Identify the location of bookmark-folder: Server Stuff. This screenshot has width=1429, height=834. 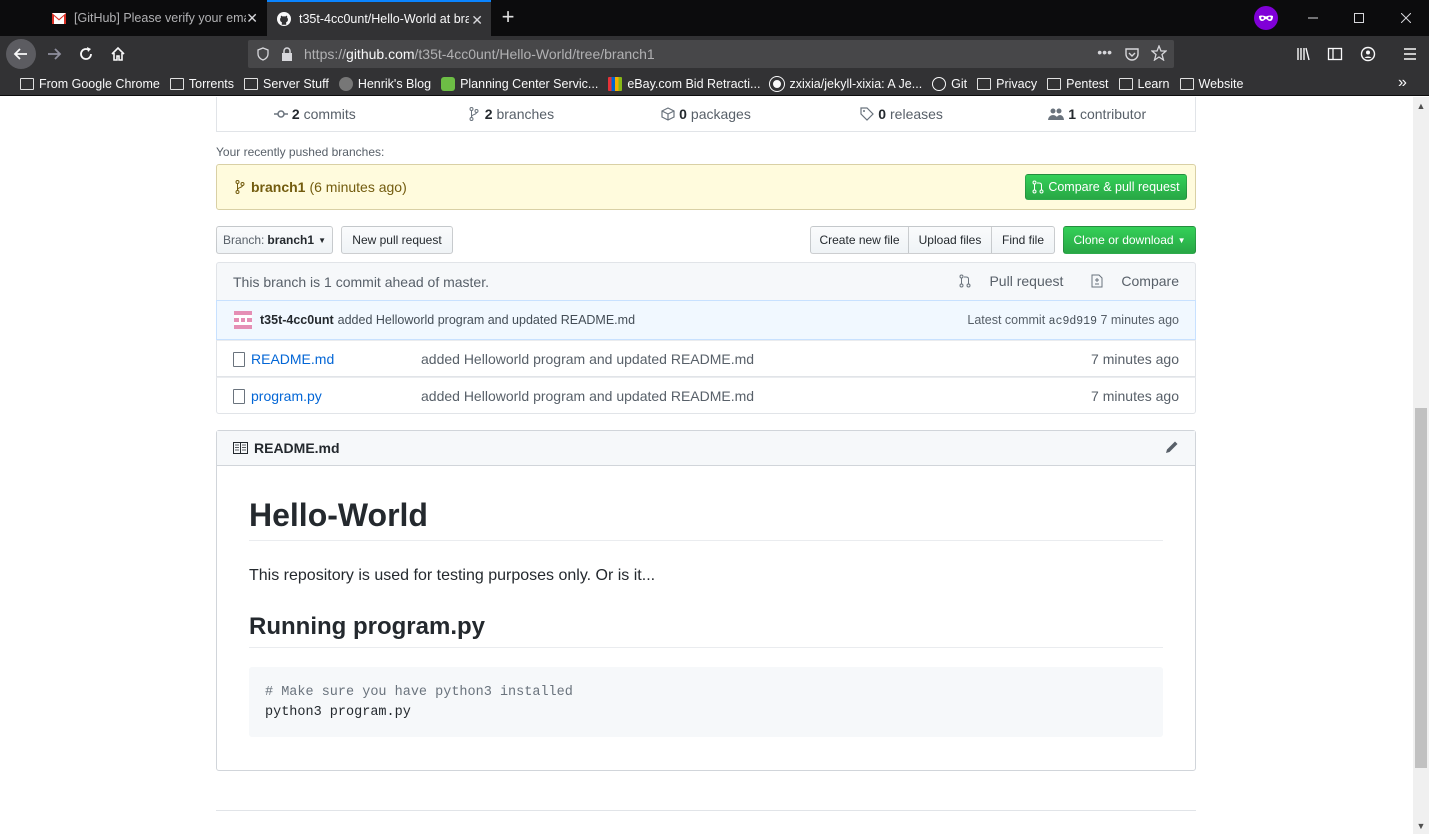
(286, 84).